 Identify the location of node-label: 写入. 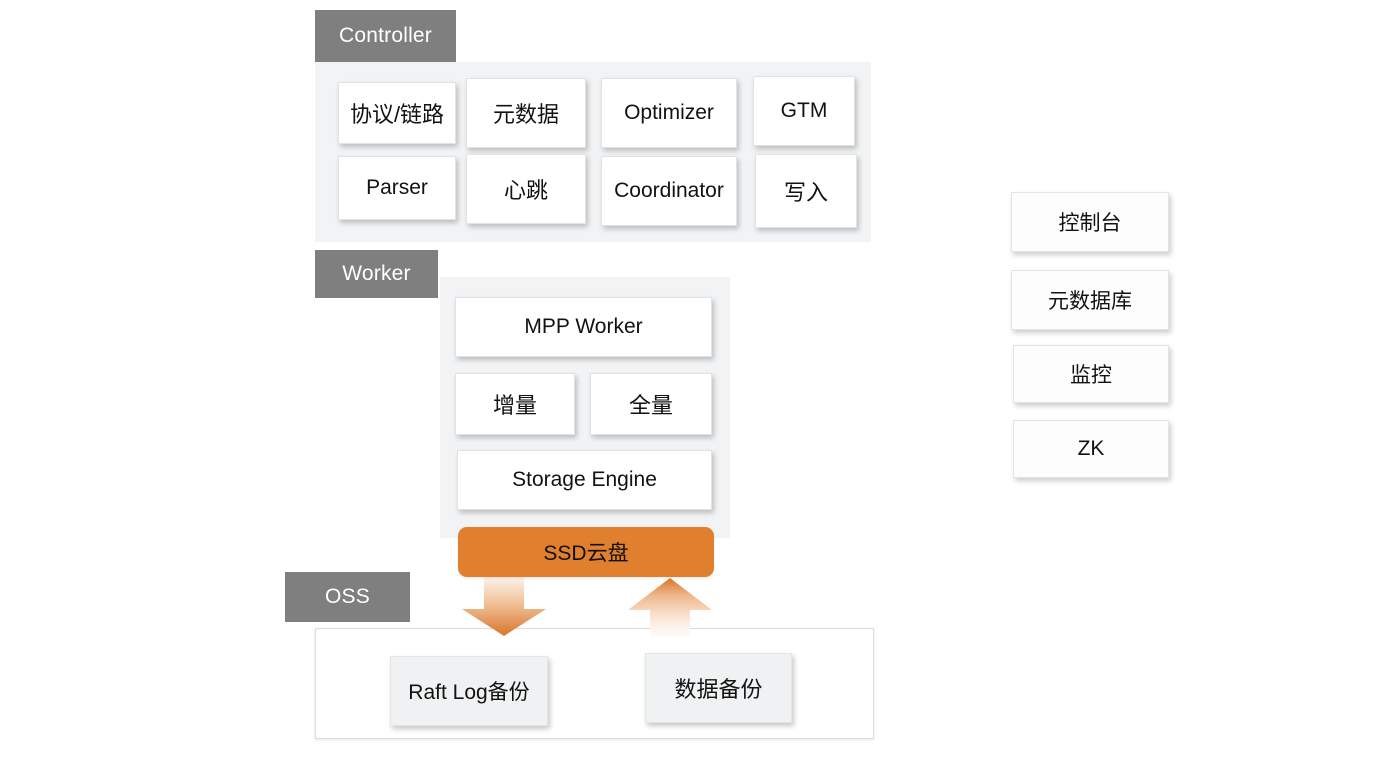
(805, 192).